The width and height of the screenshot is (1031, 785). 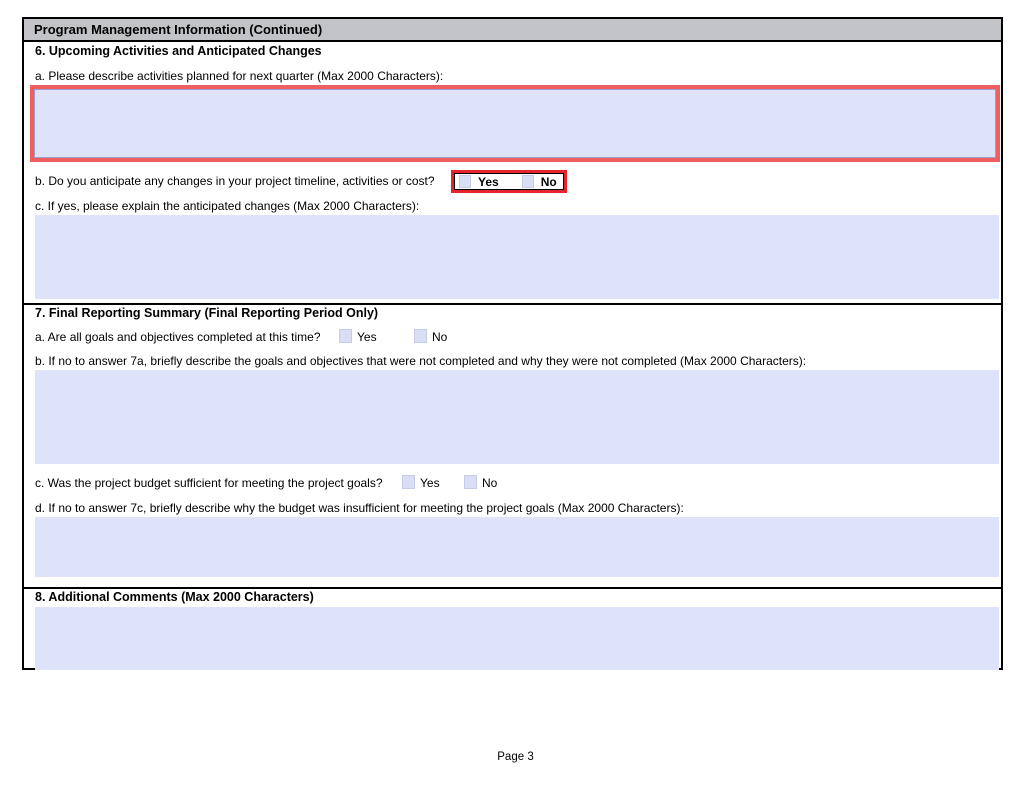 What do you see at coordinates (527, 181) in the screenshot?
I see `anticipate-changes-no-checkbox` at bounding box center [527, 181].